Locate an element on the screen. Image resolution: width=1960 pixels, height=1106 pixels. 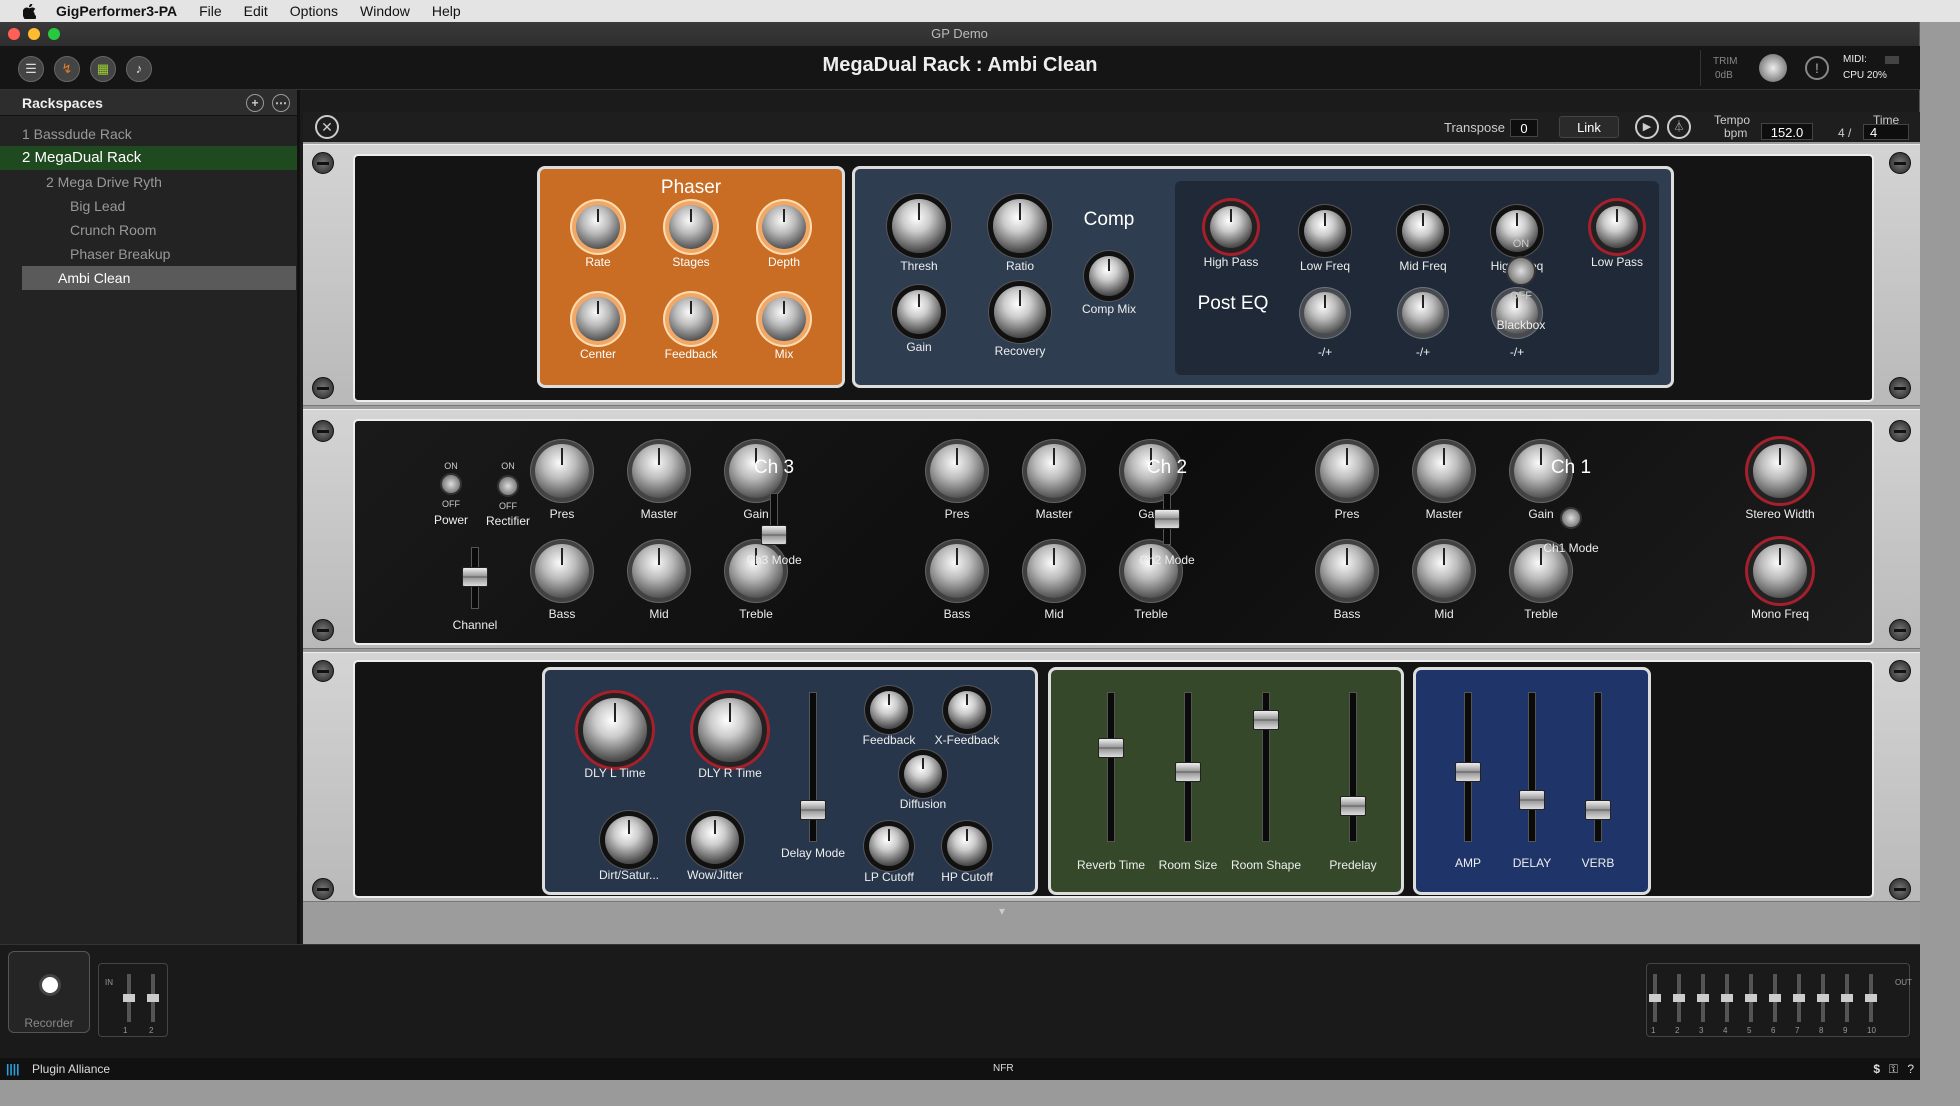
delay-lp-cutoff-knob is located at coordinates (889, 846).